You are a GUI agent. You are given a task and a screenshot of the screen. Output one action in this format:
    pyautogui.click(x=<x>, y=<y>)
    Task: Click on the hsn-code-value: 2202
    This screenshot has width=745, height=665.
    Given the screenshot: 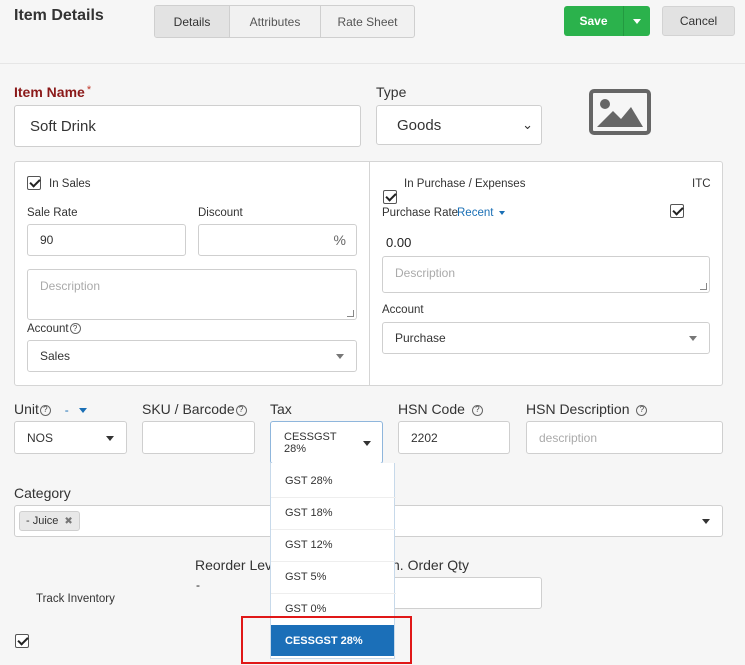 What is the action you would take?
    pyautogui.click(x=424, y=437)
    